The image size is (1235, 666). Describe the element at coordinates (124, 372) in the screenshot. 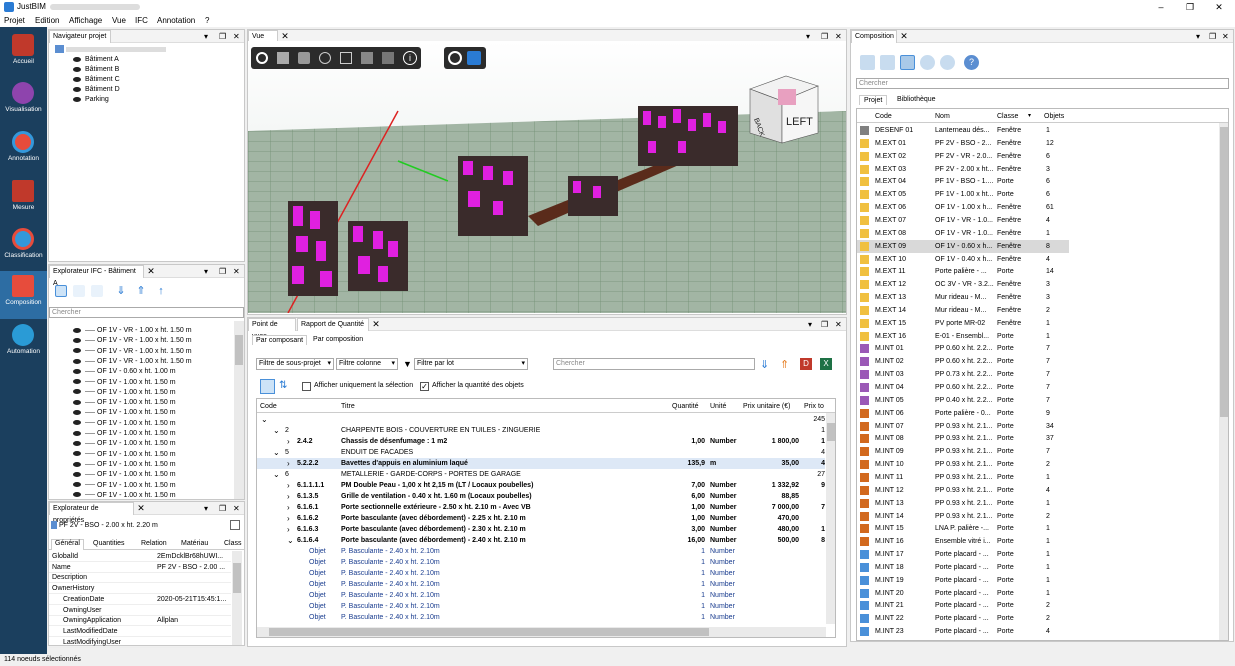

I see `ifc-tree-item: OF 1V - 0.60 x ht. 1.00 m` at that location.